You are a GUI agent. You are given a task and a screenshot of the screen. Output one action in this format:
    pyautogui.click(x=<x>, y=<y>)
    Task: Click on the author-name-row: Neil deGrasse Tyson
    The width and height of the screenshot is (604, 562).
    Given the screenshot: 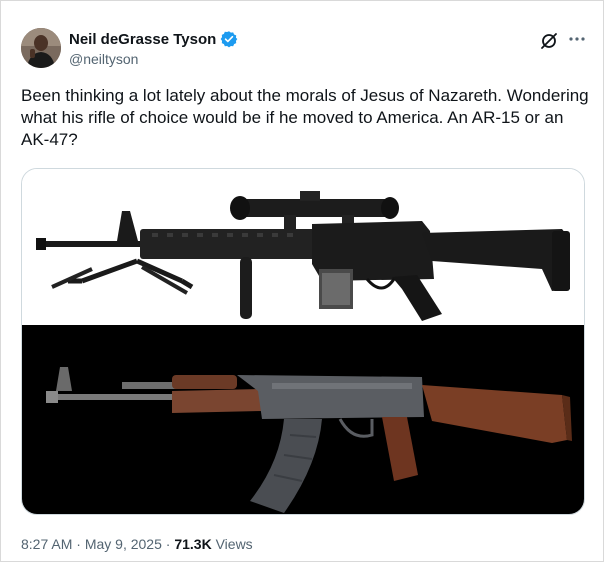 What is the action you would take?
    pyautogui.click(x=153, y=39)
    